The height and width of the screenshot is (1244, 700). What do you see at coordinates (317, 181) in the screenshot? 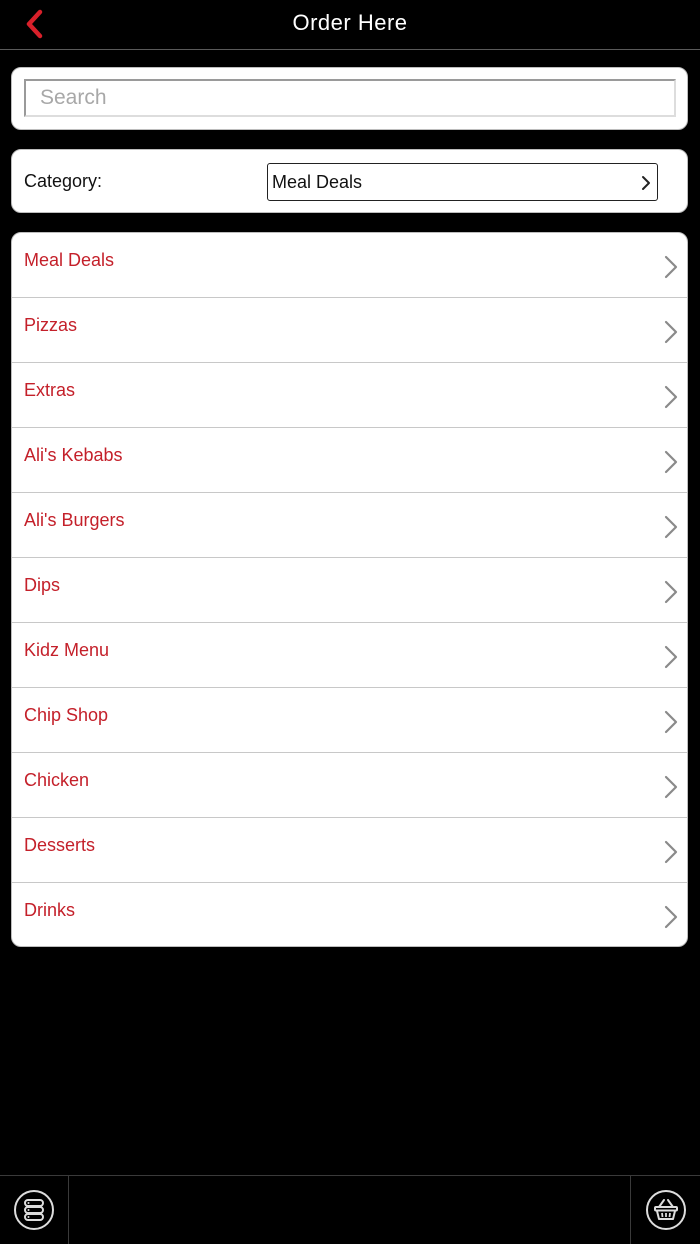
I see `category-selected-value: Meal Deals` at bounding box center [317, 181].